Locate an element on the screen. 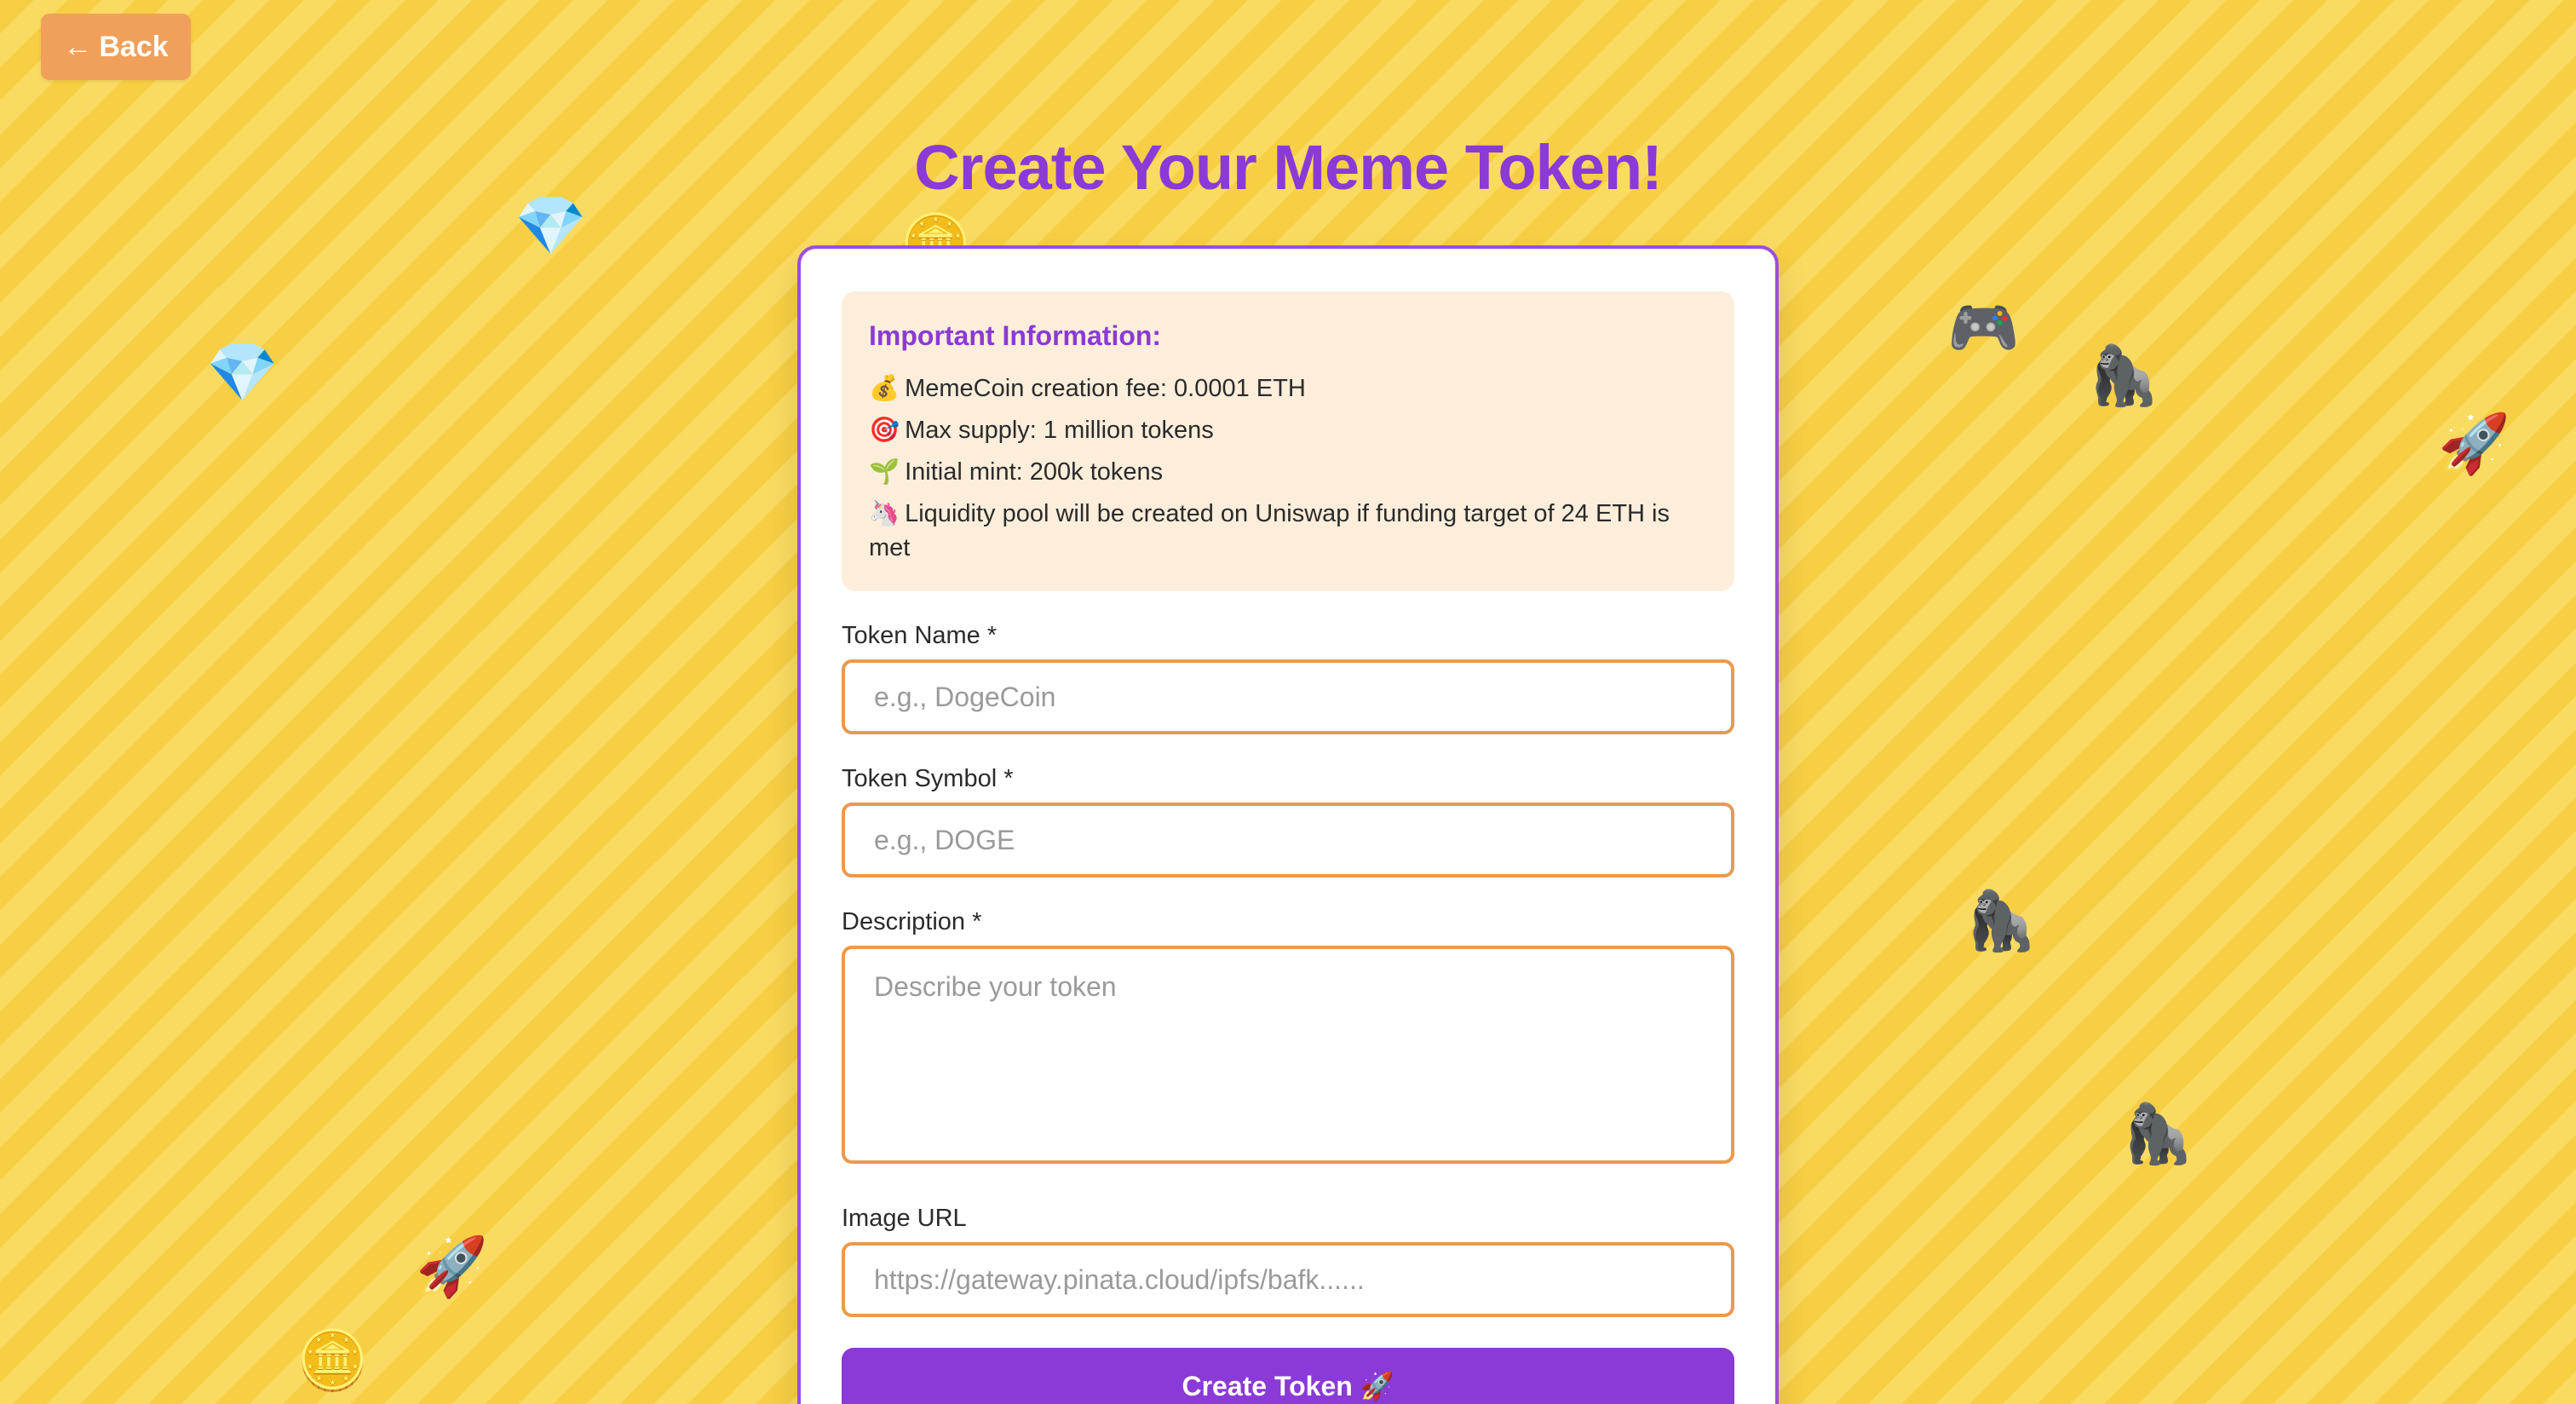 This screenshot has width=2576, height=1404. info-heading: Important Information: is located at coordinates (1016, 335).